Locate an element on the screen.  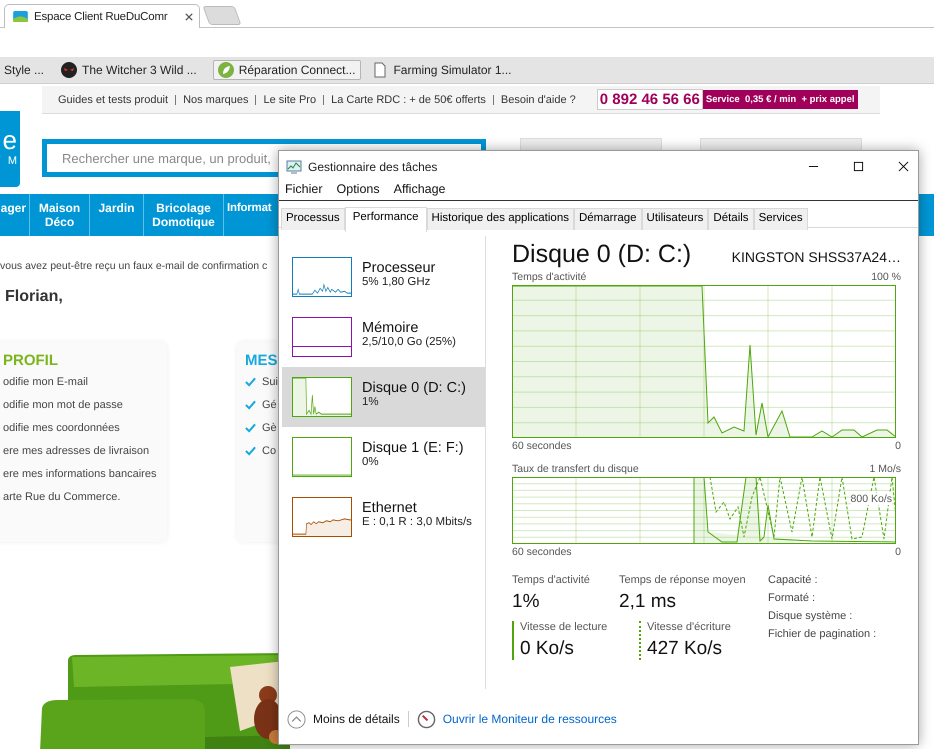
profile-link: odifie mon E-mail is located at coordinates (85, 386).